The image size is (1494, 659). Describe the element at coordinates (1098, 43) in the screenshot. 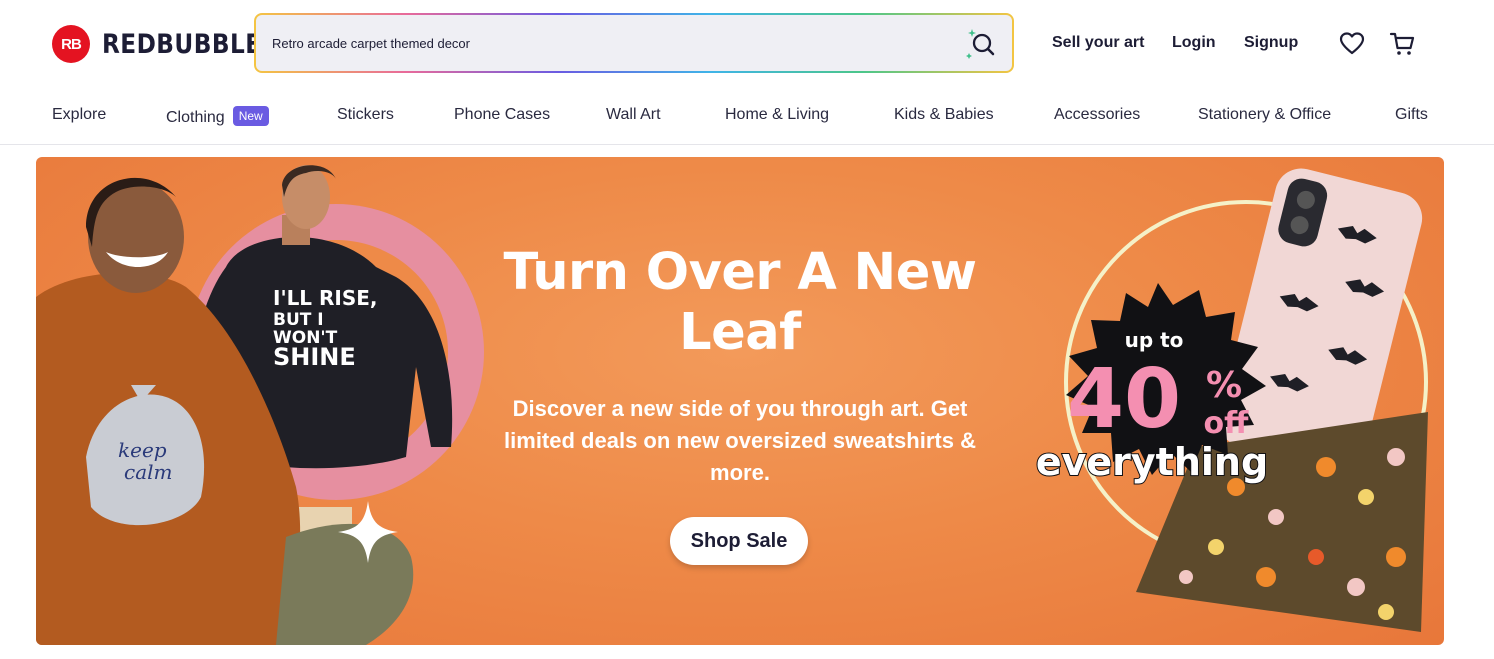

I see `sell-your-art-link: Sell your art` at that location.